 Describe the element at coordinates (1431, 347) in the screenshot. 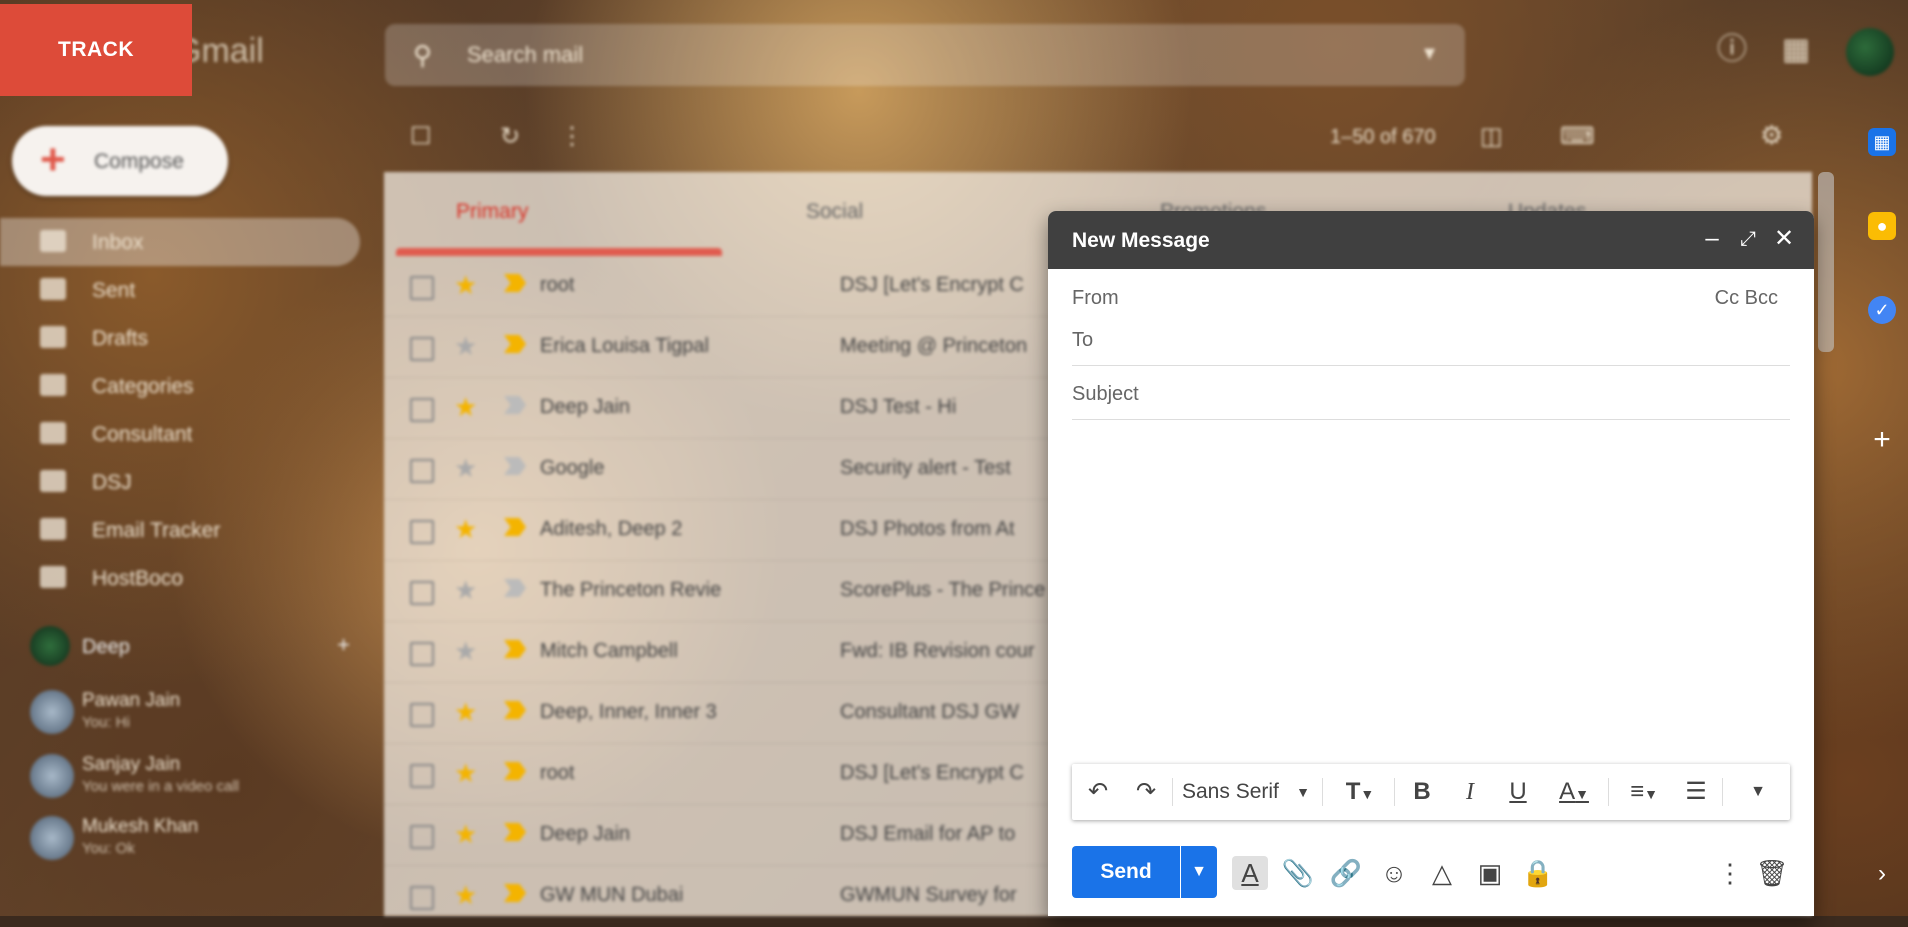

I see `to-field: To` at that location.